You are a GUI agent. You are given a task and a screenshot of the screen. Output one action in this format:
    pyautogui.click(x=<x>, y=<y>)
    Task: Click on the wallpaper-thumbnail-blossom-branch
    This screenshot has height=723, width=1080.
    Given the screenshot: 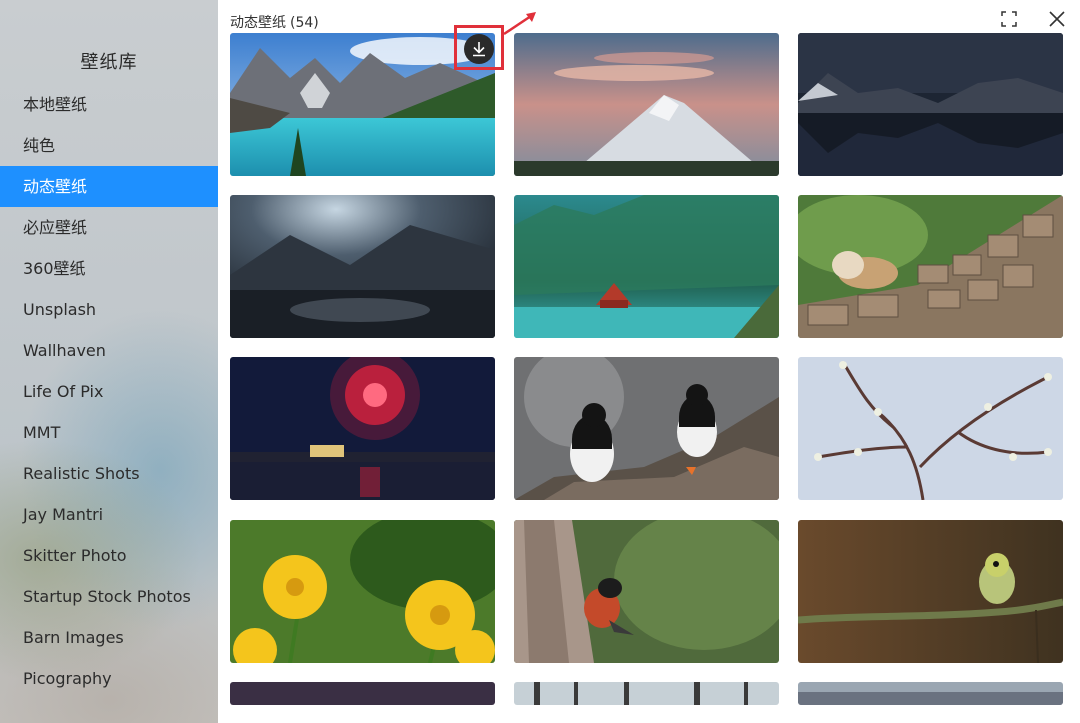 What is the action you would take?
    pyautogui.click(x=930, y=428)
    